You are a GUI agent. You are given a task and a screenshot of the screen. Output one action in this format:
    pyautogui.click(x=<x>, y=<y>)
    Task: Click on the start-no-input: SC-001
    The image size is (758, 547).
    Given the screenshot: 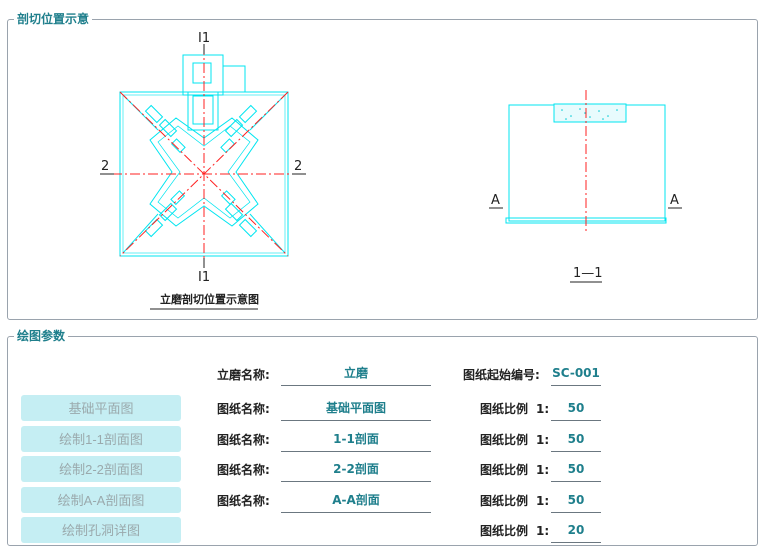 What is the action you would take?
    pyautogui.click(x=576, y=375)
    